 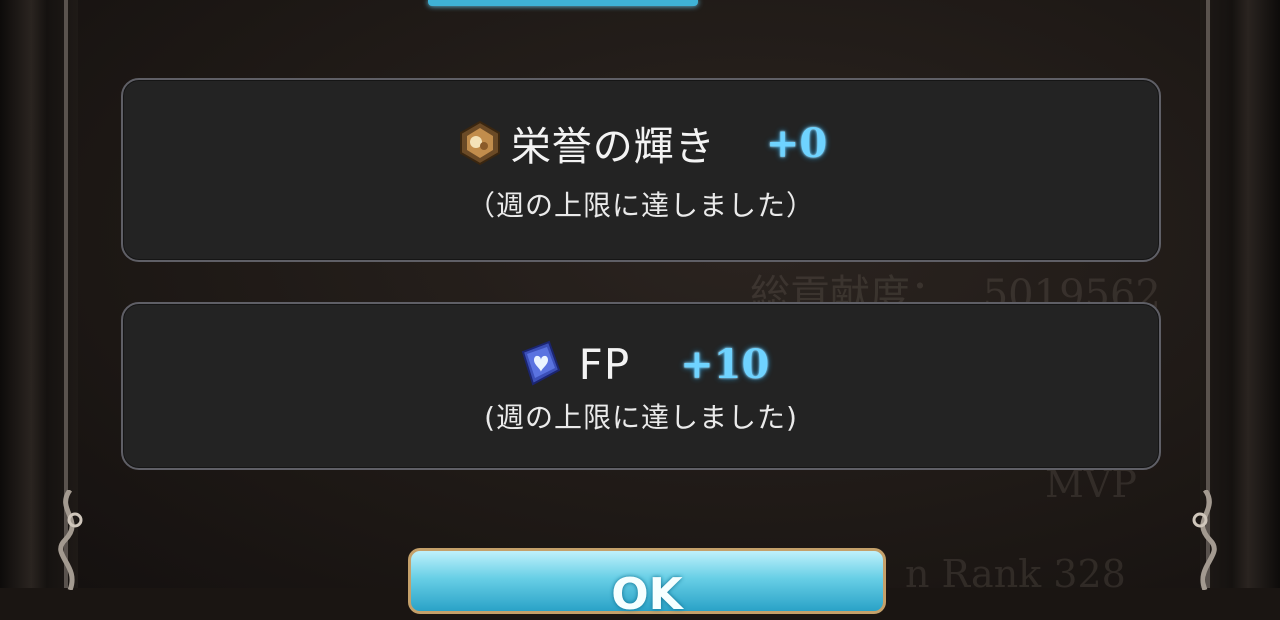 I want to click on reward-header: 栄誉の輝き +0, so click(x=641, y=143).